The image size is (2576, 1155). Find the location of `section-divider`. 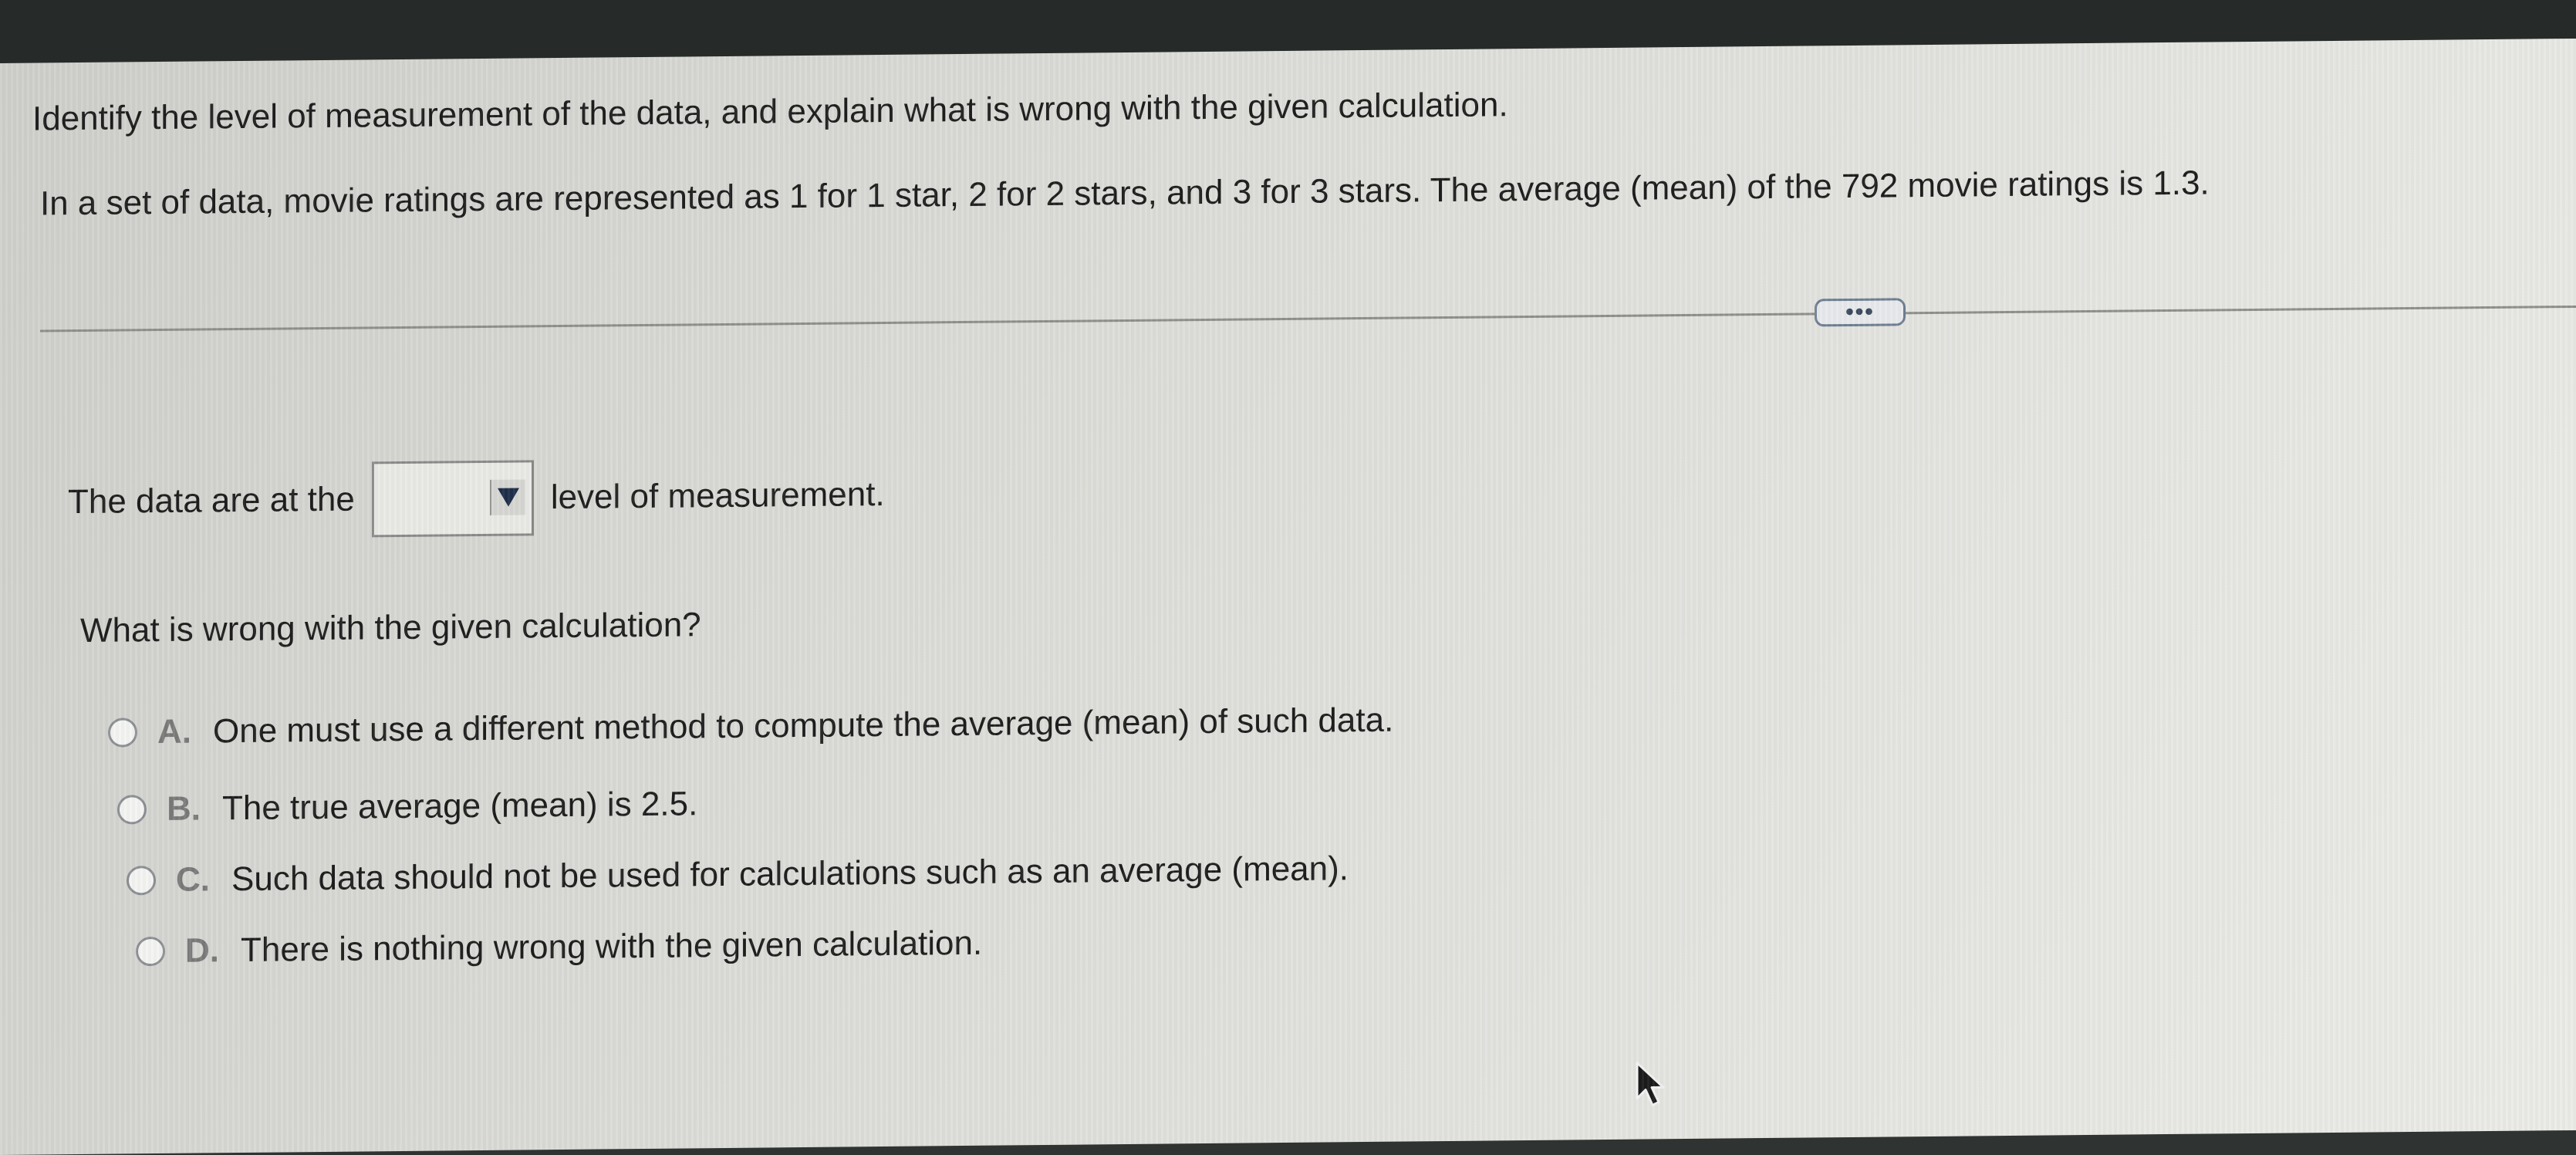

section-divider is located at coordinates (1308, 319).